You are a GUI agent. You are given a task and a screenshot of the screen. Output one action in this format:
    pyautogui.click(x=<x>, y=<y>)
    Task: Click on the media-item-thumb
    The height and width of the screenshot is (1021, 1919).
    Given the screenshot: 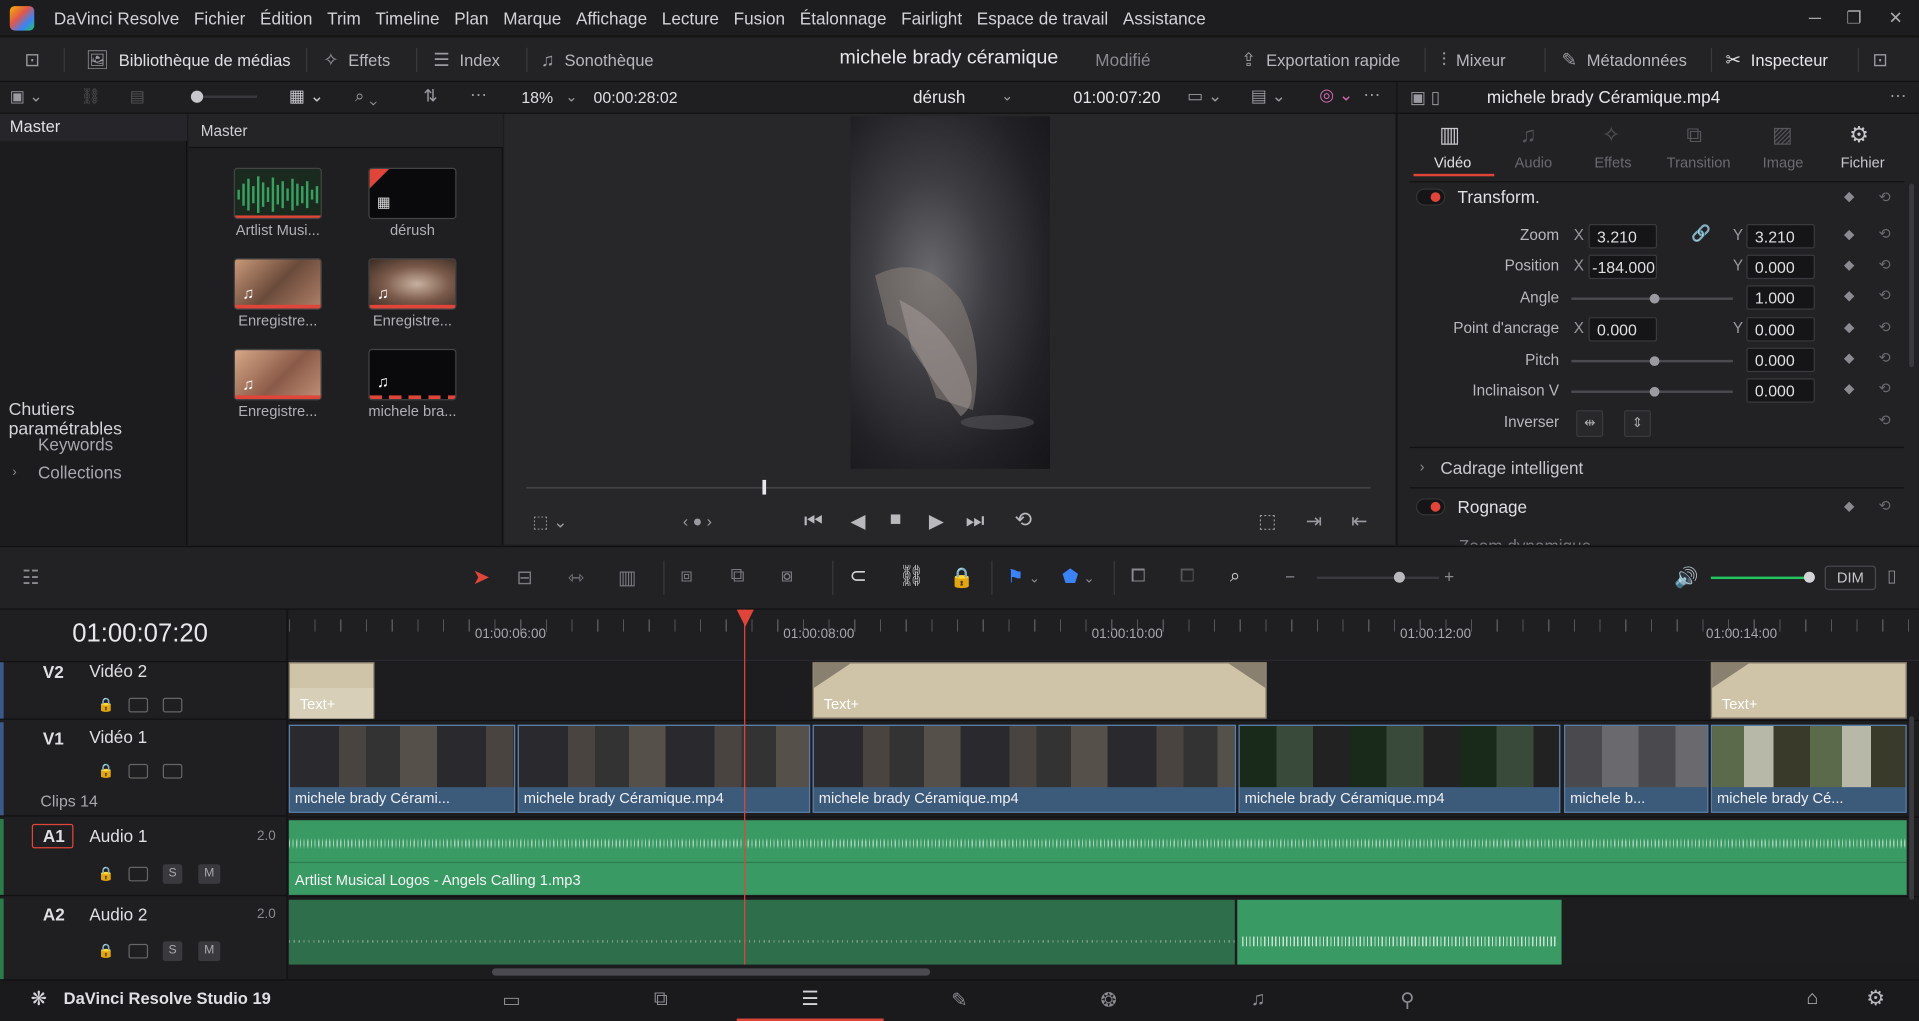 What is the action you would take?
    pyautogui.click(x=277, y=193)
    